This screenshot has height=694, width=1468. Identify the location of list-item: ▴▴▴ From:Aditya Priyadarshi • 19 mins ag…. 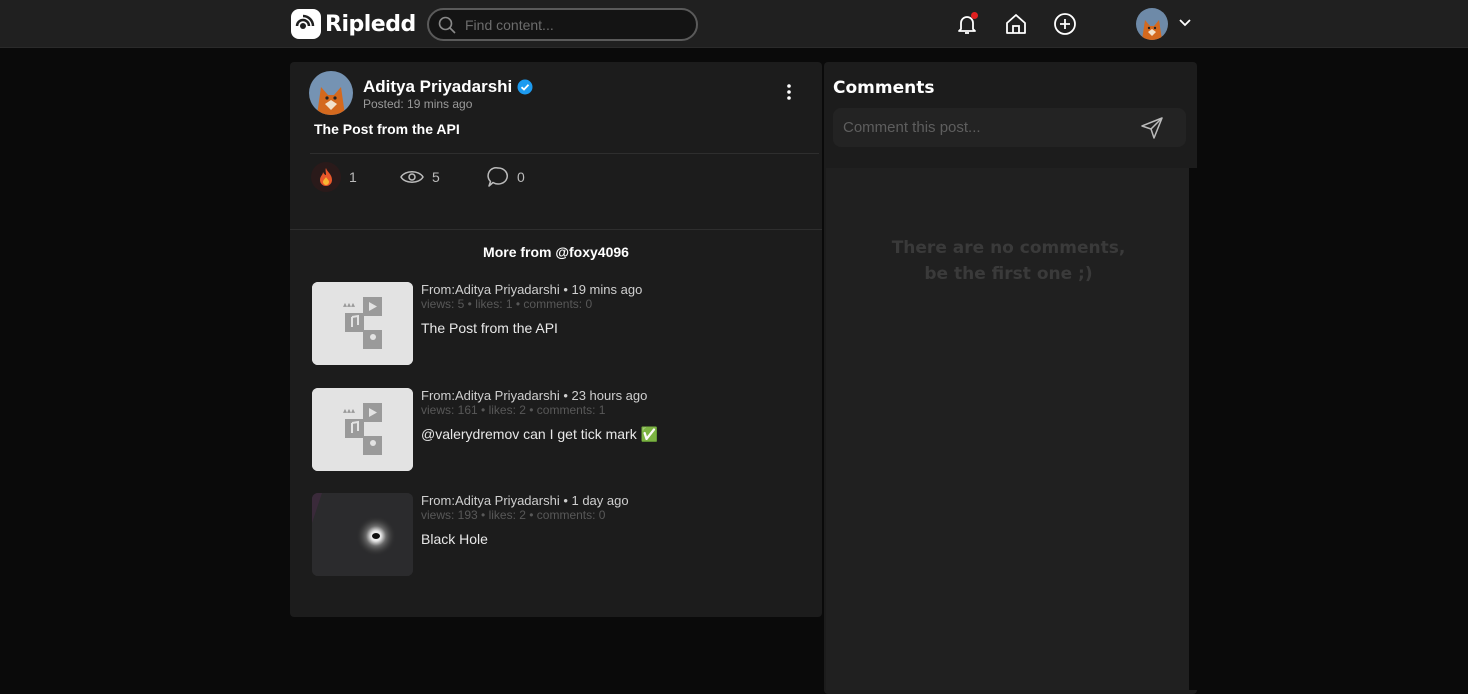
(562, 324).